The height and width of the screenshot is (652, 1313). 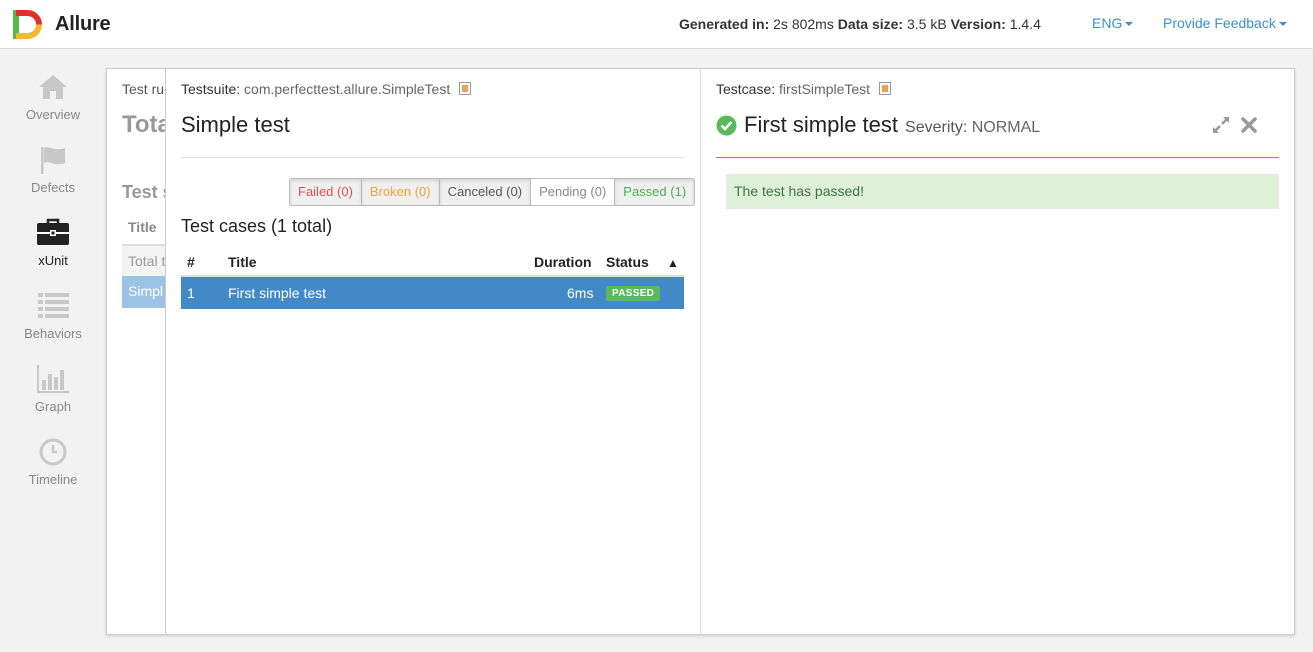 I want to click on passed-alert: The test has passed!, so click(x=1002, y=191).